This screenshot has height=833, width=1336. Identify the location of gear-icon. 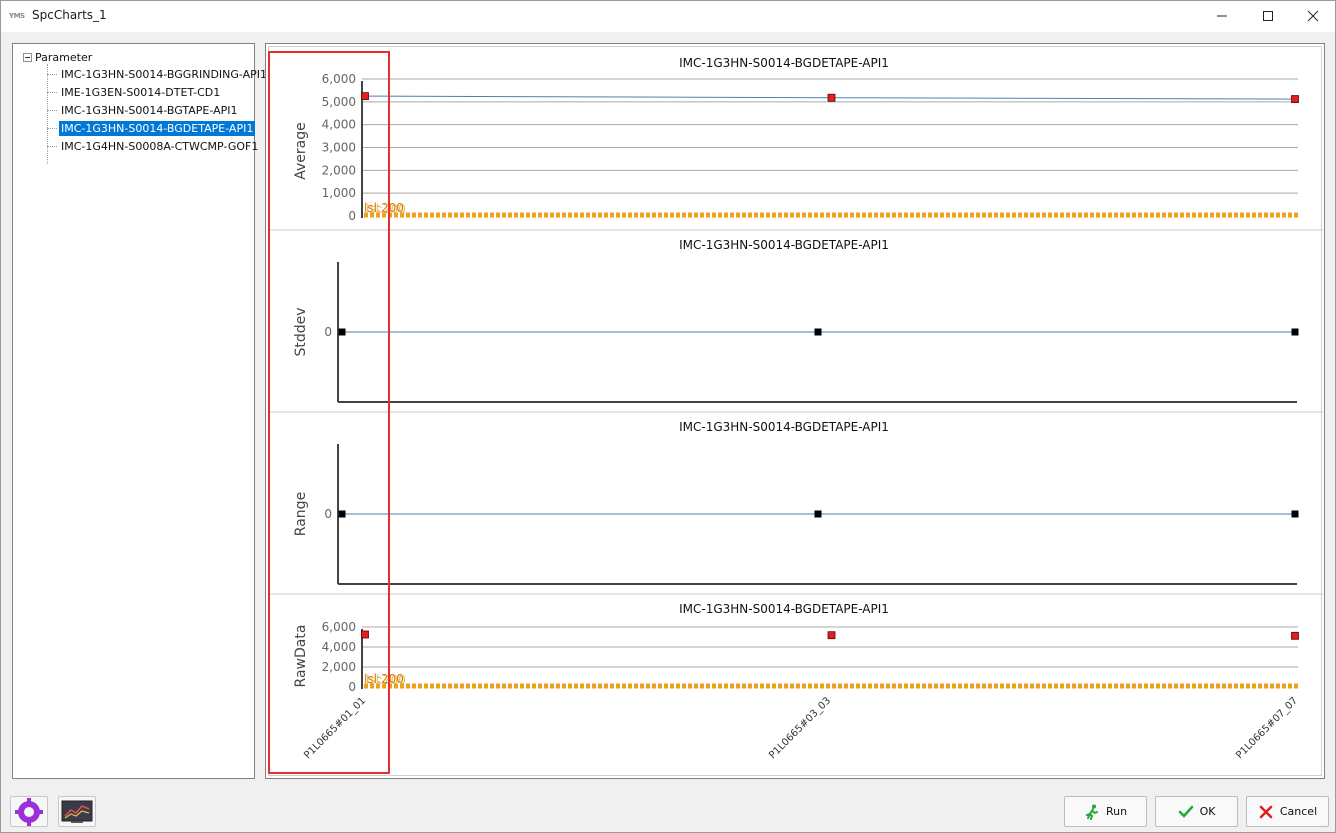
(29, 811).